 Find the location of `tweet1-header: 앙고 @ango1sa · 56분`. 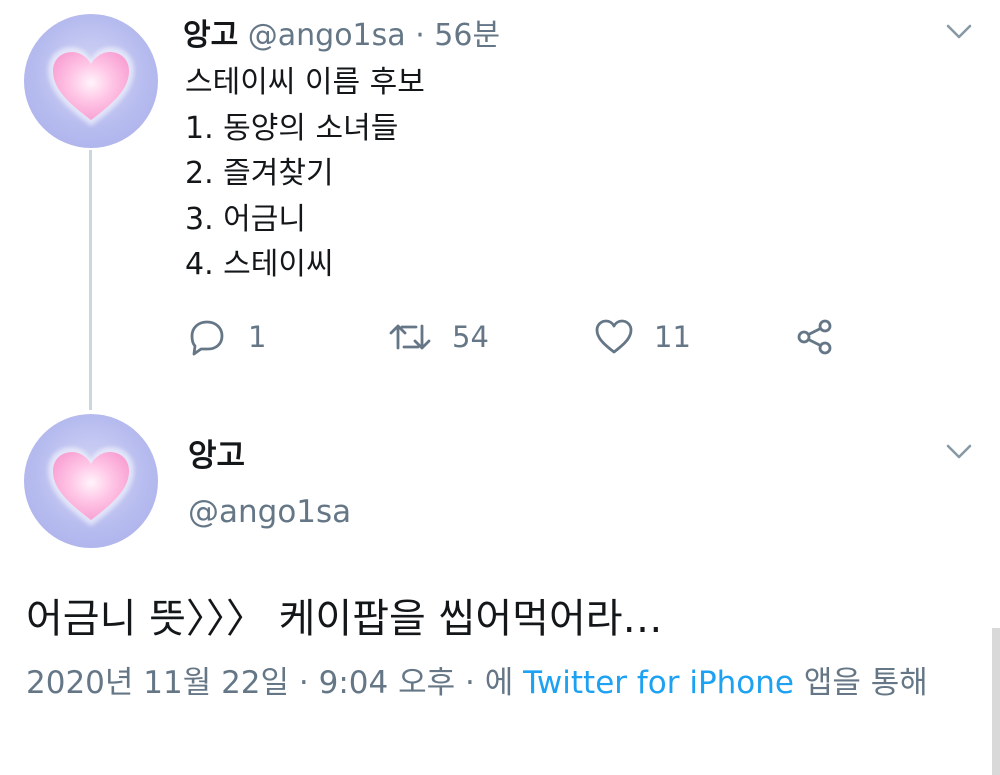

tweet1-header: 앙고 @ango1sa · 56분 is located at coordinates (341, 32).